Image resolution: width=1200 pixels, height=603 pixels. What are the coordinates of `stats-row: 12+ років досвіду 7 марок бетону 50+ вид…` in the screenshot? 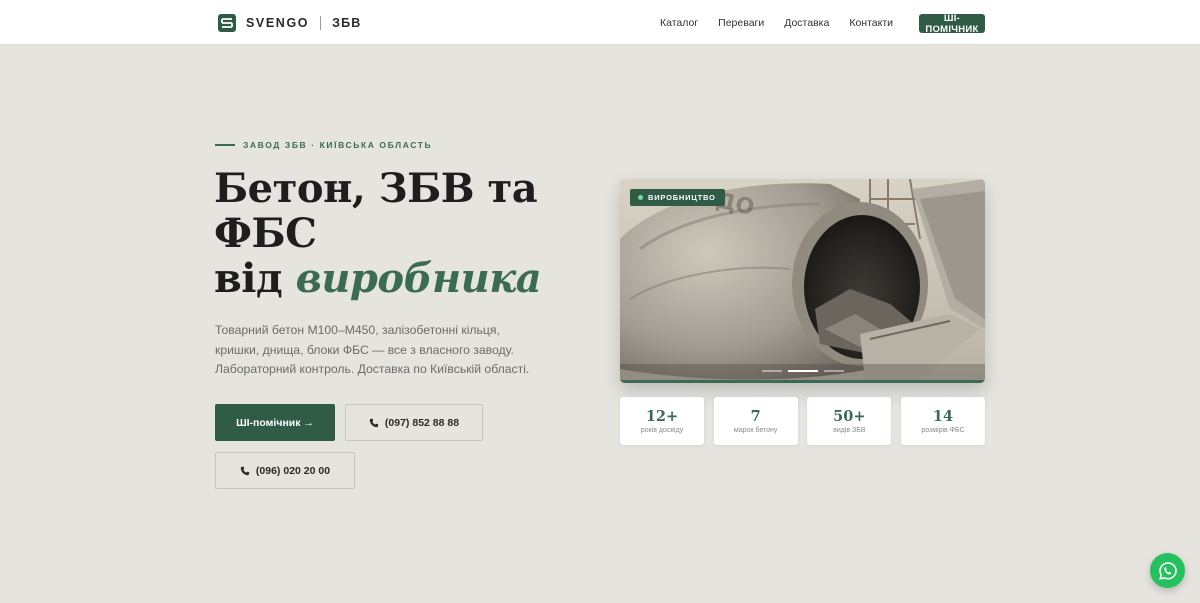 It's located at (802, 421).